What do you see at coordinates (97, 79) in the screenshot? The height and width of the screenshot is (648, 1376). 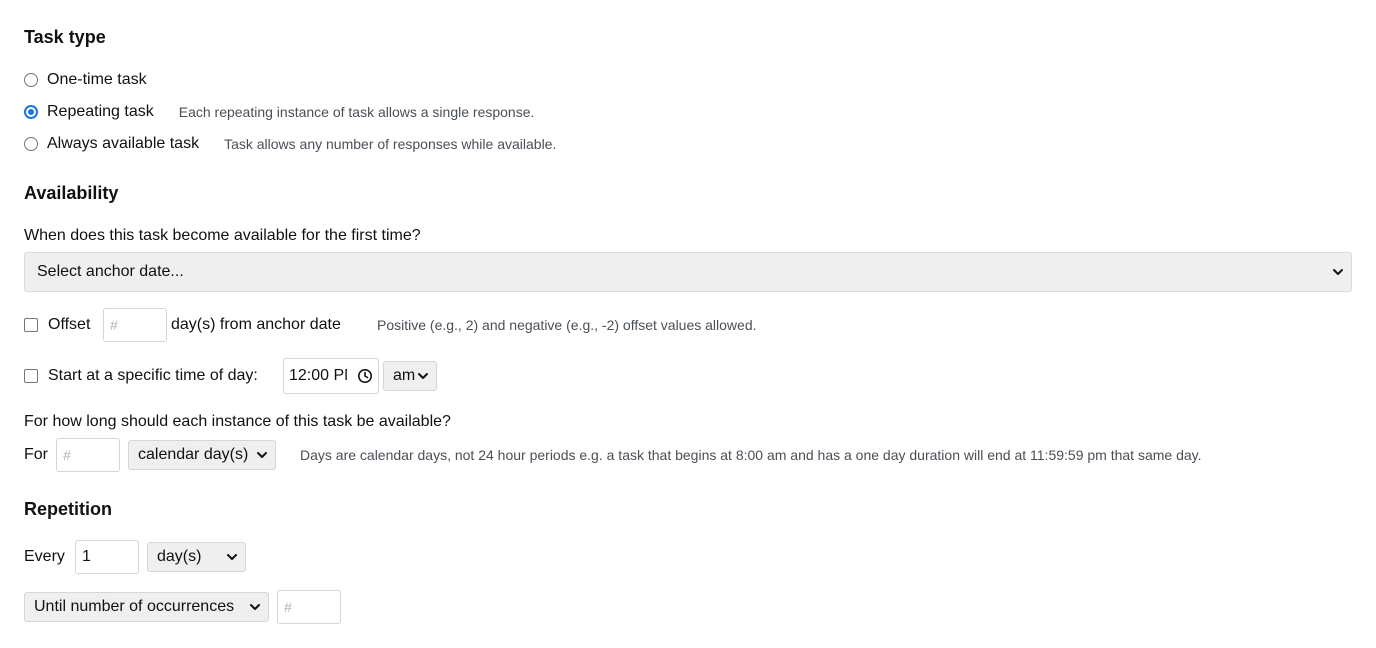 I see `radio-label: One-time task` at bounding box center [97, 79].